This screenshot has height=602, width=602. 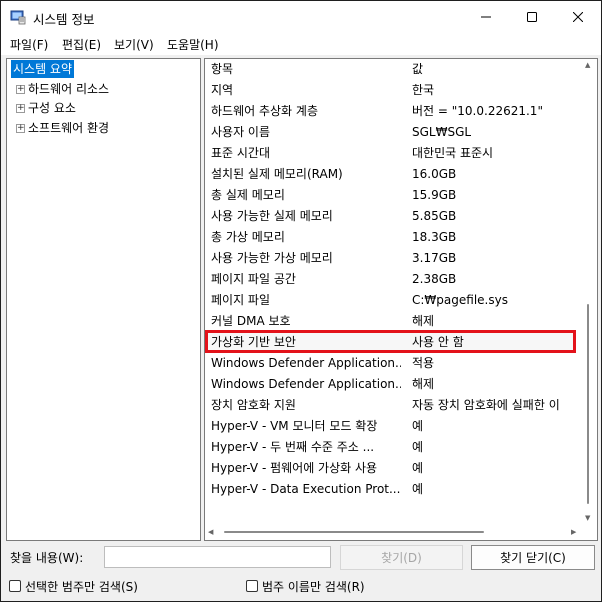 What do you see at coordinates (460, 300) in the screenshot?
I see `row-value: C:₩pagefile.sys` at bounding box center [460, 300].